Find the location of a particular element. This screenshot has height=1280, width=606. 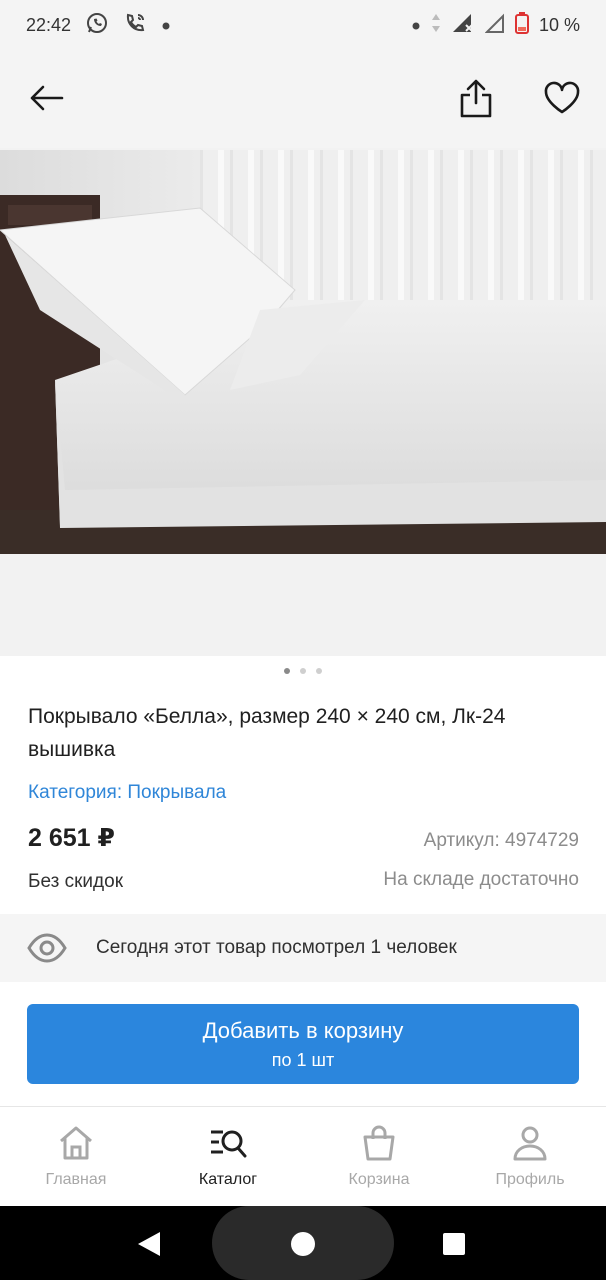

system-navigation-bar is located at coordinates (303, 1243).